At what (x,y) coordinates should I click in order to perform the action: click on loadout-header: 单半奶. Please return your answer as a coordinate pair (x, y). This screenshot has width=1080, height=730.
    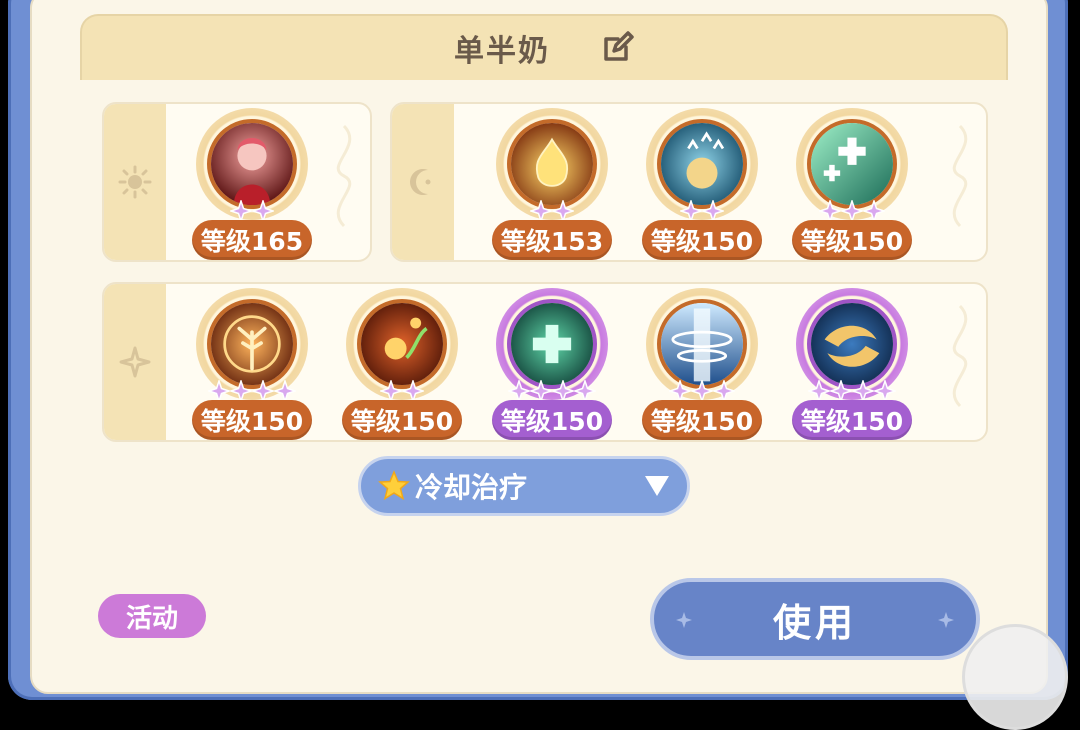
    Looking at the image, I should click on (544, 47).